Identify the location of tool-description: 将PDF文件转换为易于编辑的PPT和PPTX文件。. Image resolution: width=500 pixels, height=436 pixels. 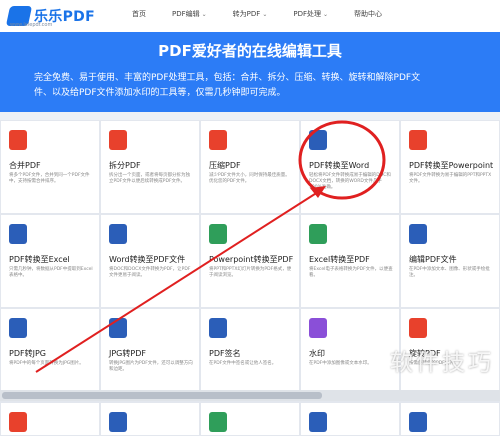
(450, 178).